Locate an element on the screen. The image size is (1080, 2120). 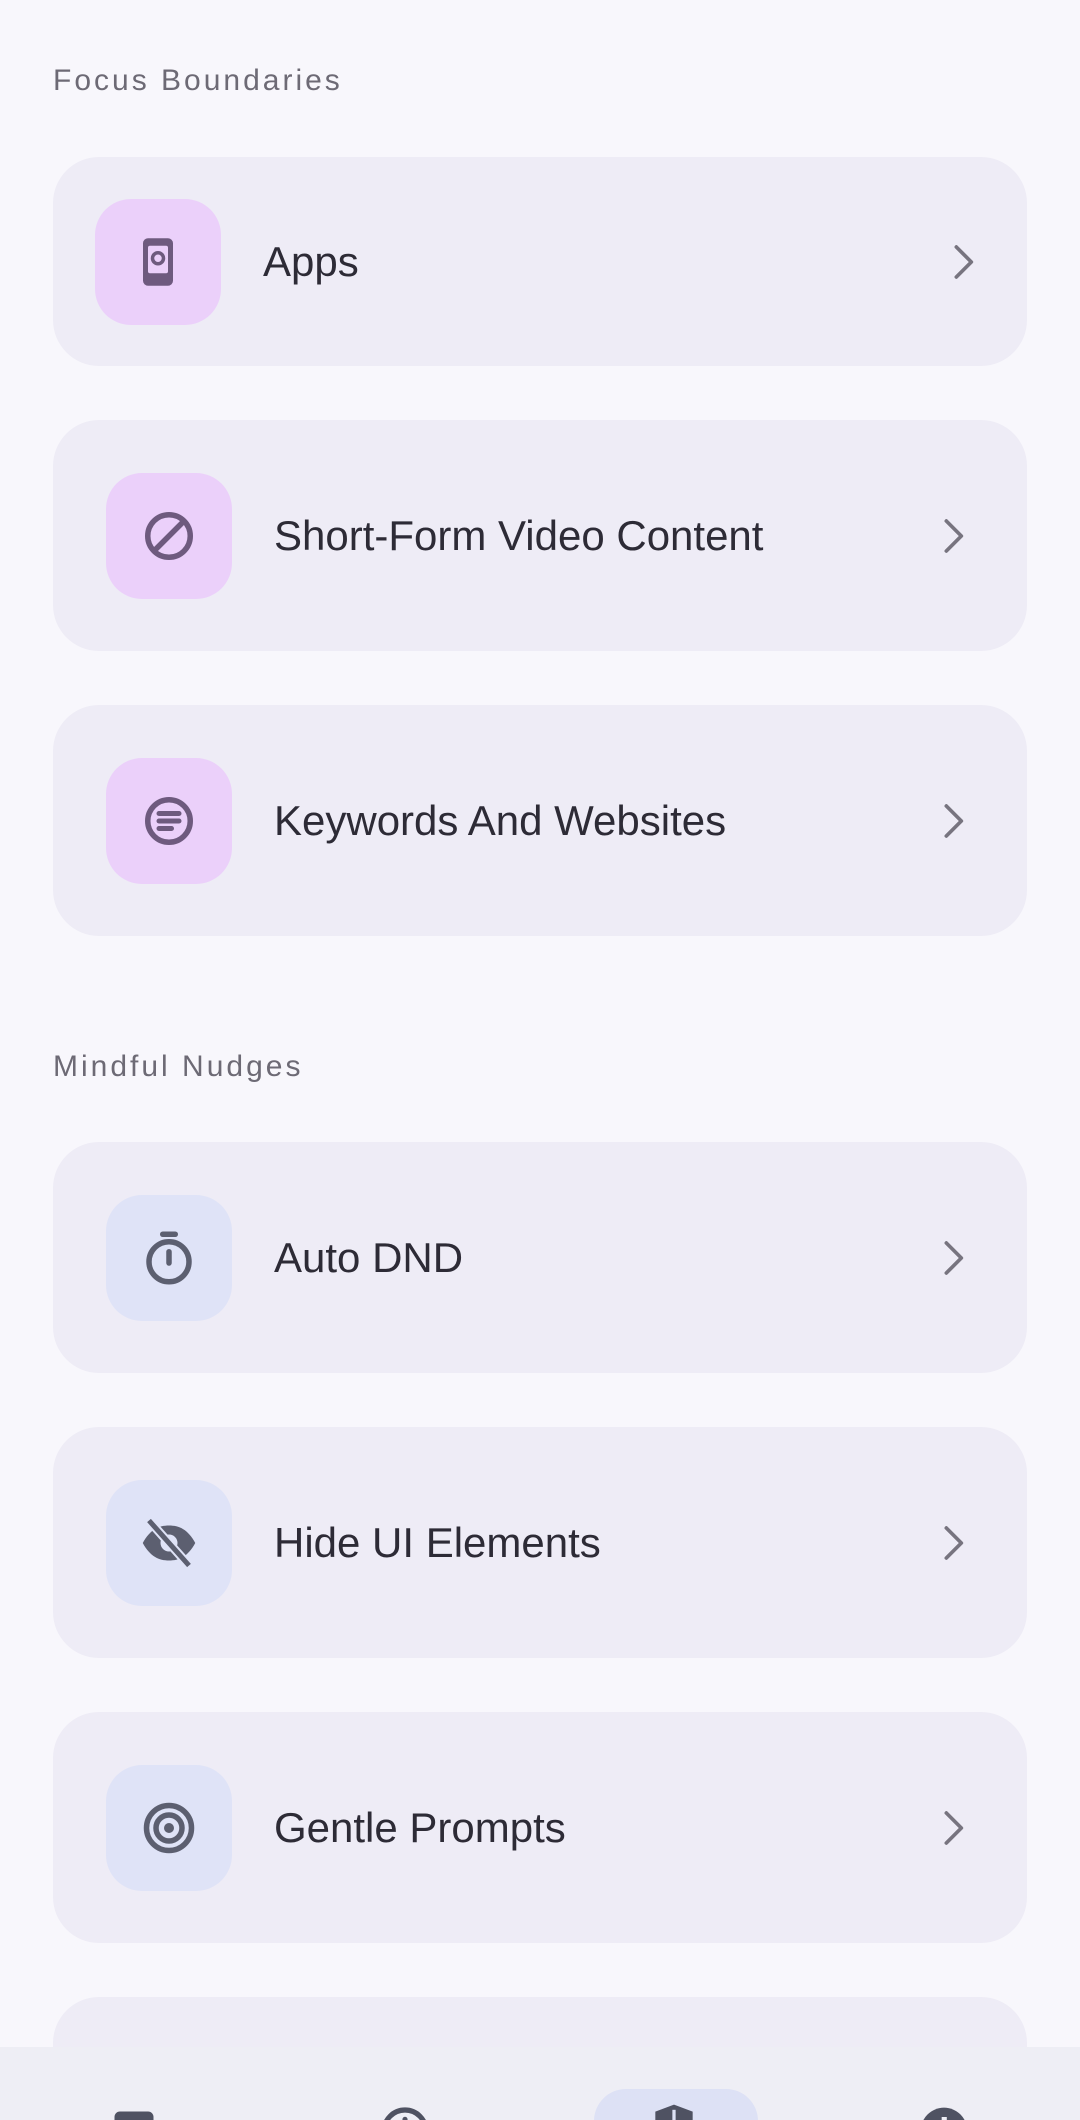
list-item-apps: Apps is located at coordinates (540, 261).